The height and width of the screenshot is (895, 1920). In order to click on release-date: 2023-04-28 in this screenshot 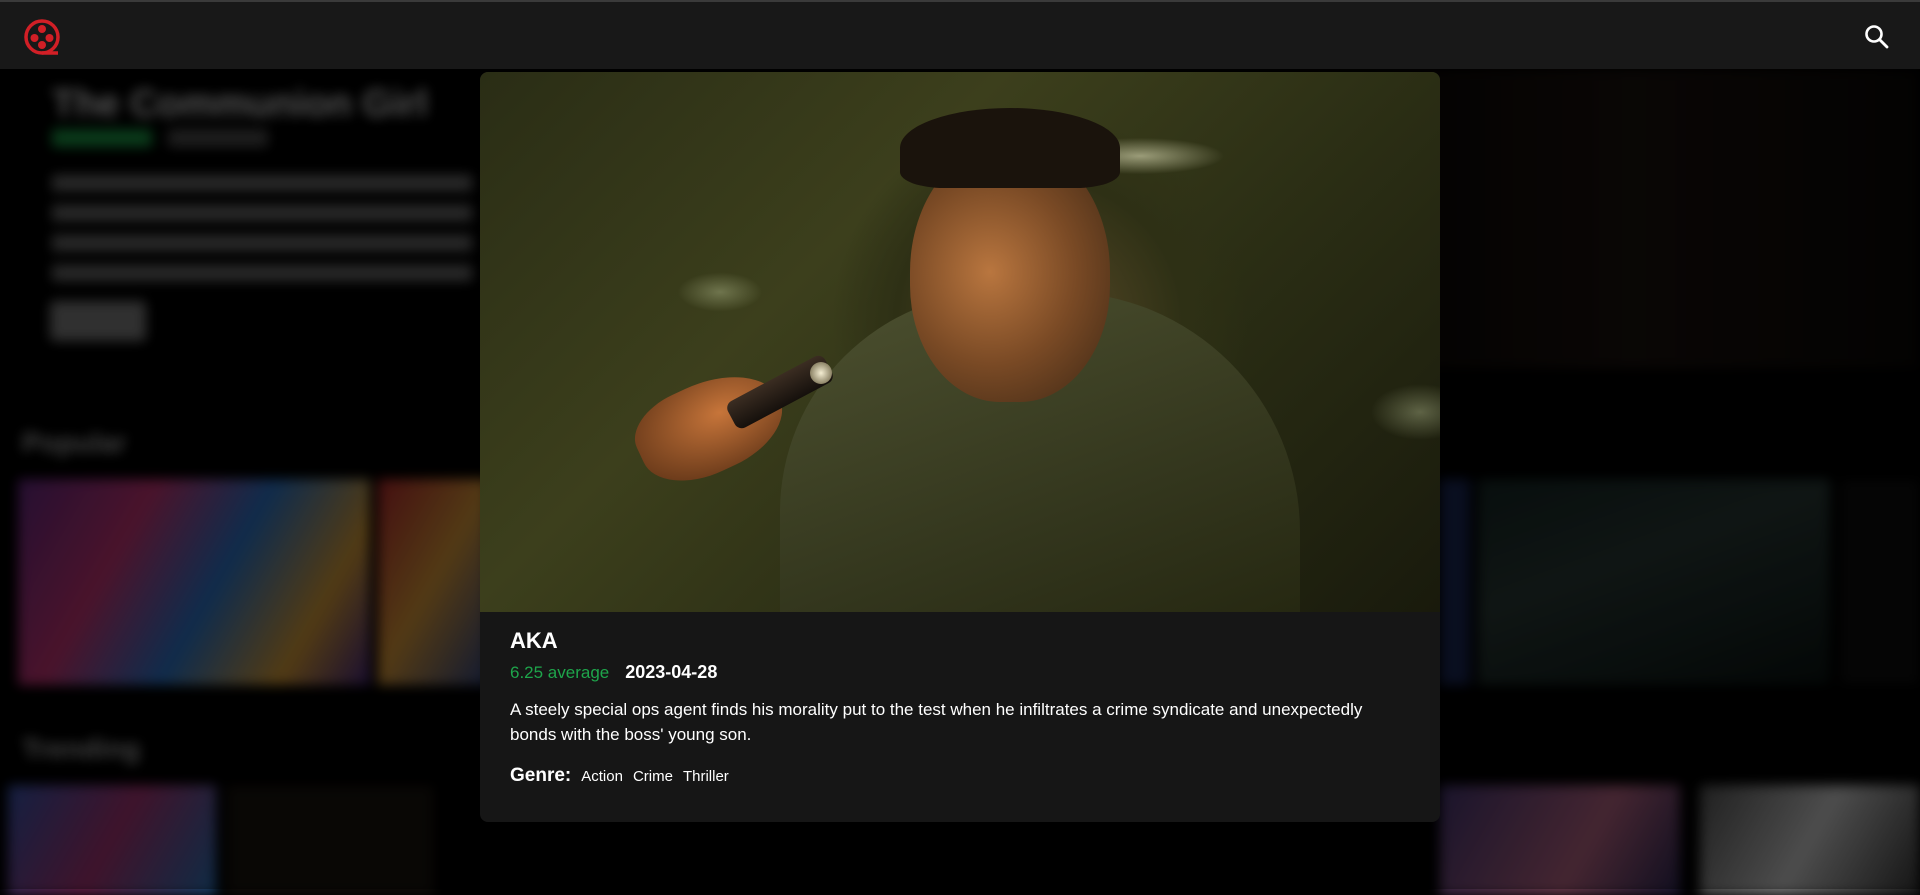, I will do `click(671, 672)`.